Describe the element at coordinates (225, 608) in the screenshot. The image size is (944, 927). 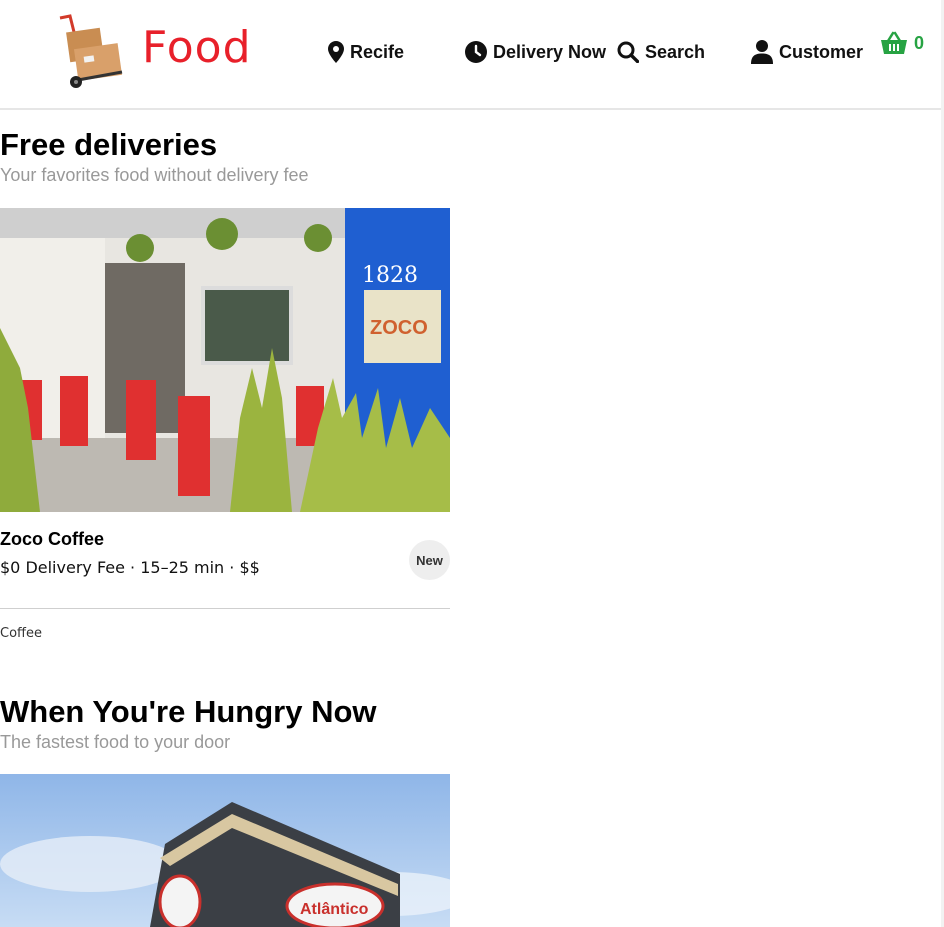
I see `card-divider` at that location.